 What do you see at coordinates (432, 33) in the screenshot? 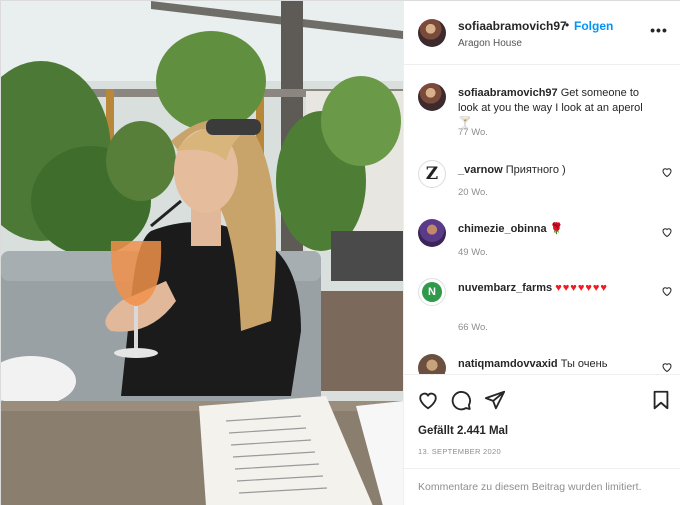
I see `author-avatar` at bounding box center [432, 33].